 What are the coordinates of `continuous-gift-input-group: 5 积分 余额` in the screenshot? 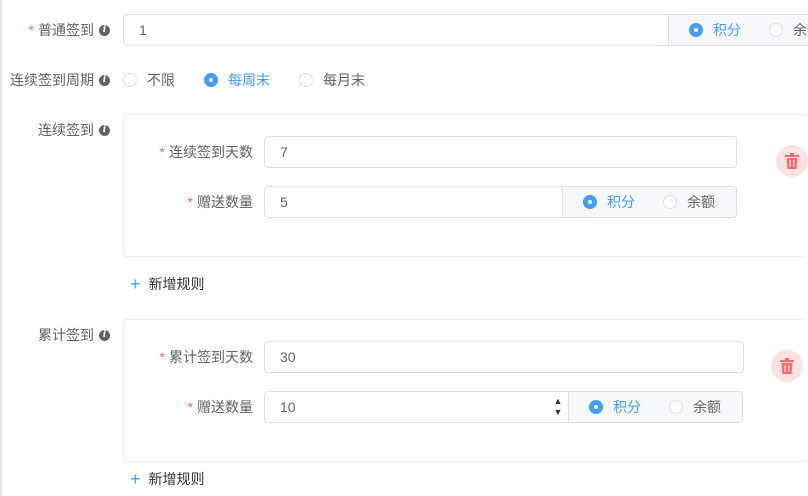 It's located at (500, 202).